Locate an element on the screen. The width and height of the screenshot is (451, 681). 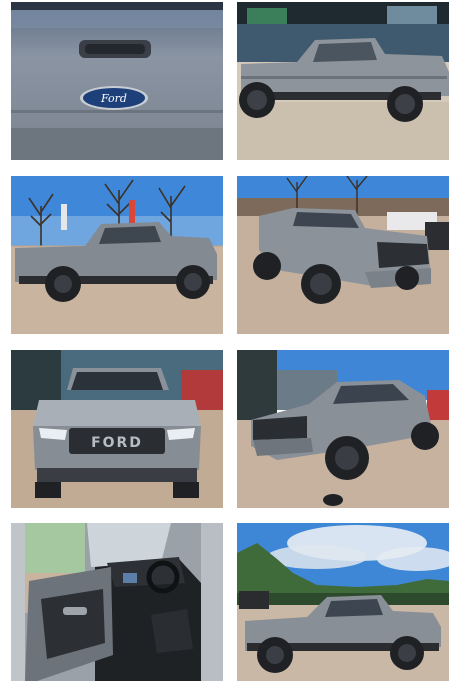
gallery-photo-side-sky is located at coordinates (343, 602).